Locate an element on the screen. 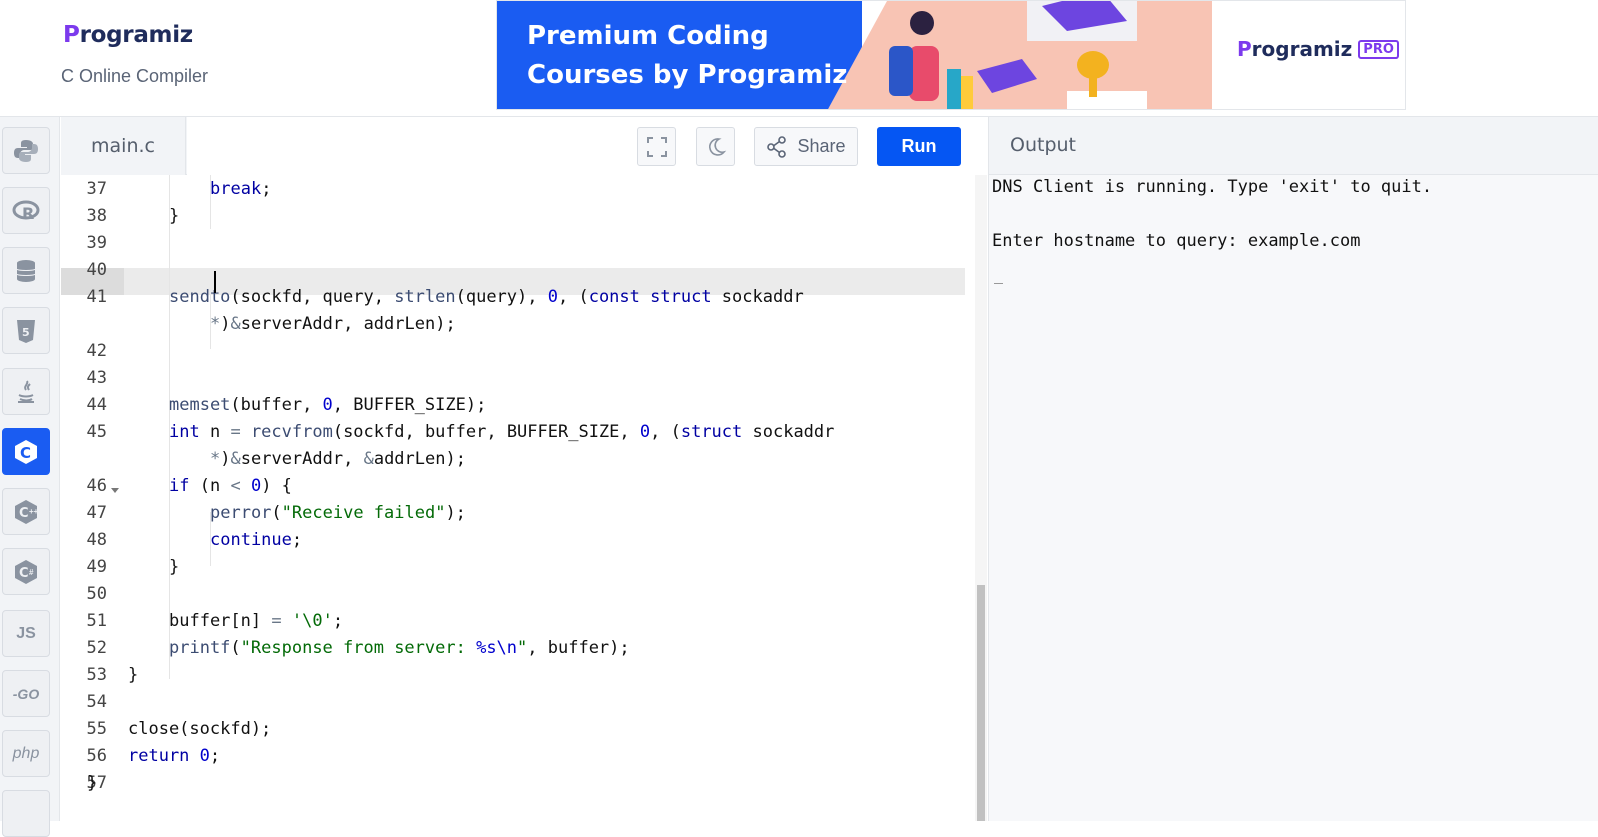 This screenshot has width=1598, height=837. fullscreen-button is located at coordinates (656, 146).